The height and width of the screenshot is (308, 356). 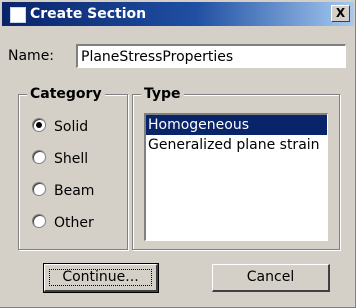 What do you see at coordinates (340, 13) in the screenshot?
I see `close-icon: X` at bounding box center [340, 13].